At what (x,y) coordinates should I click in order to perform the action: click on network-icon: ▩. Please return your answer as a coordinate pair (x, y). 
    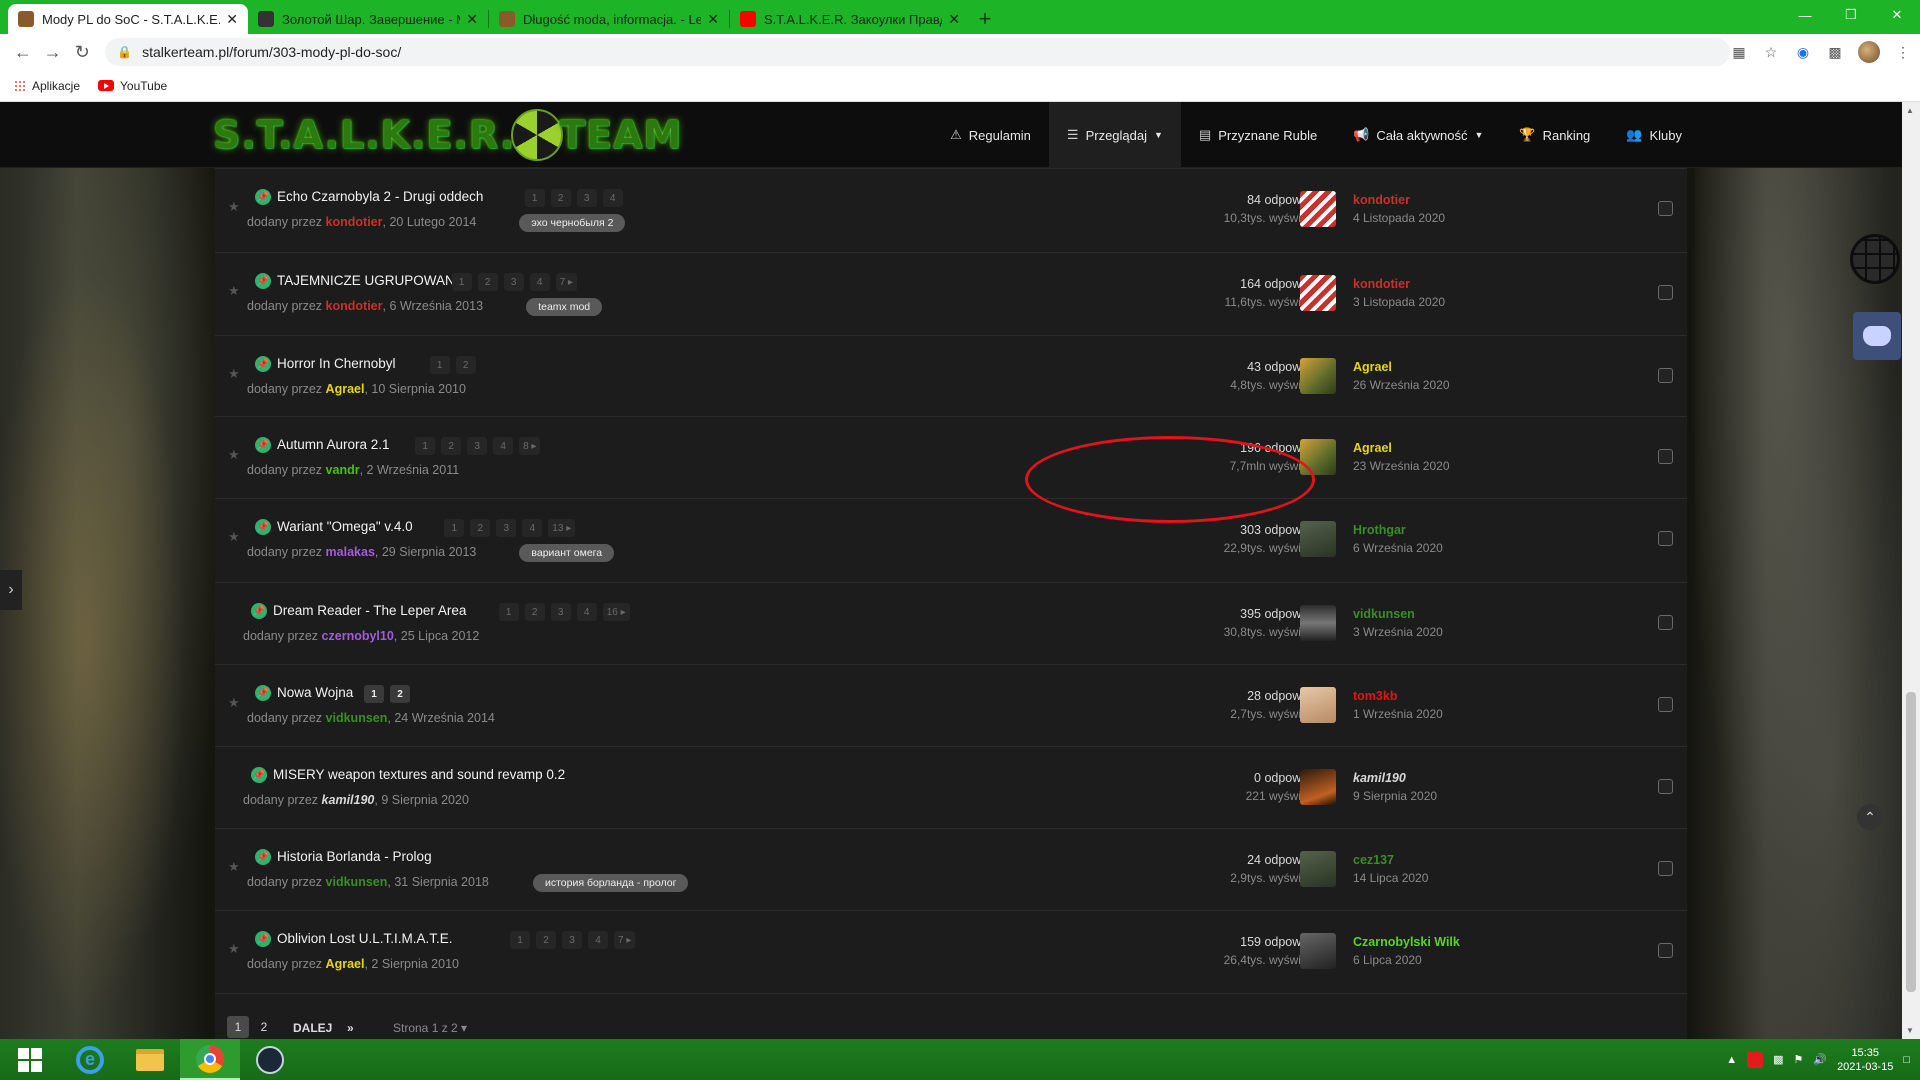
    Looking at the image, I should click on (1778, 1059).